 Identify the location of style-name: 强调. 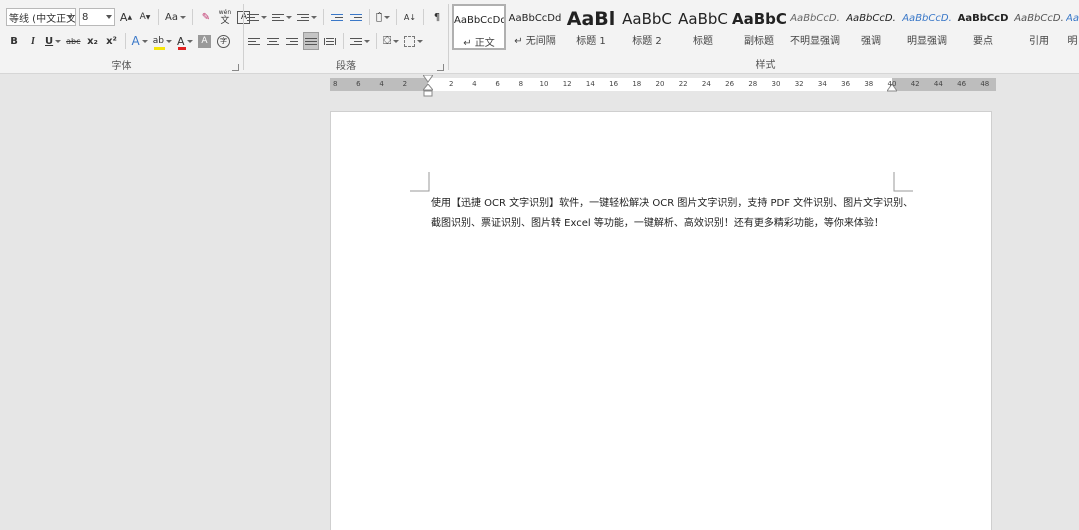
(871, 41).